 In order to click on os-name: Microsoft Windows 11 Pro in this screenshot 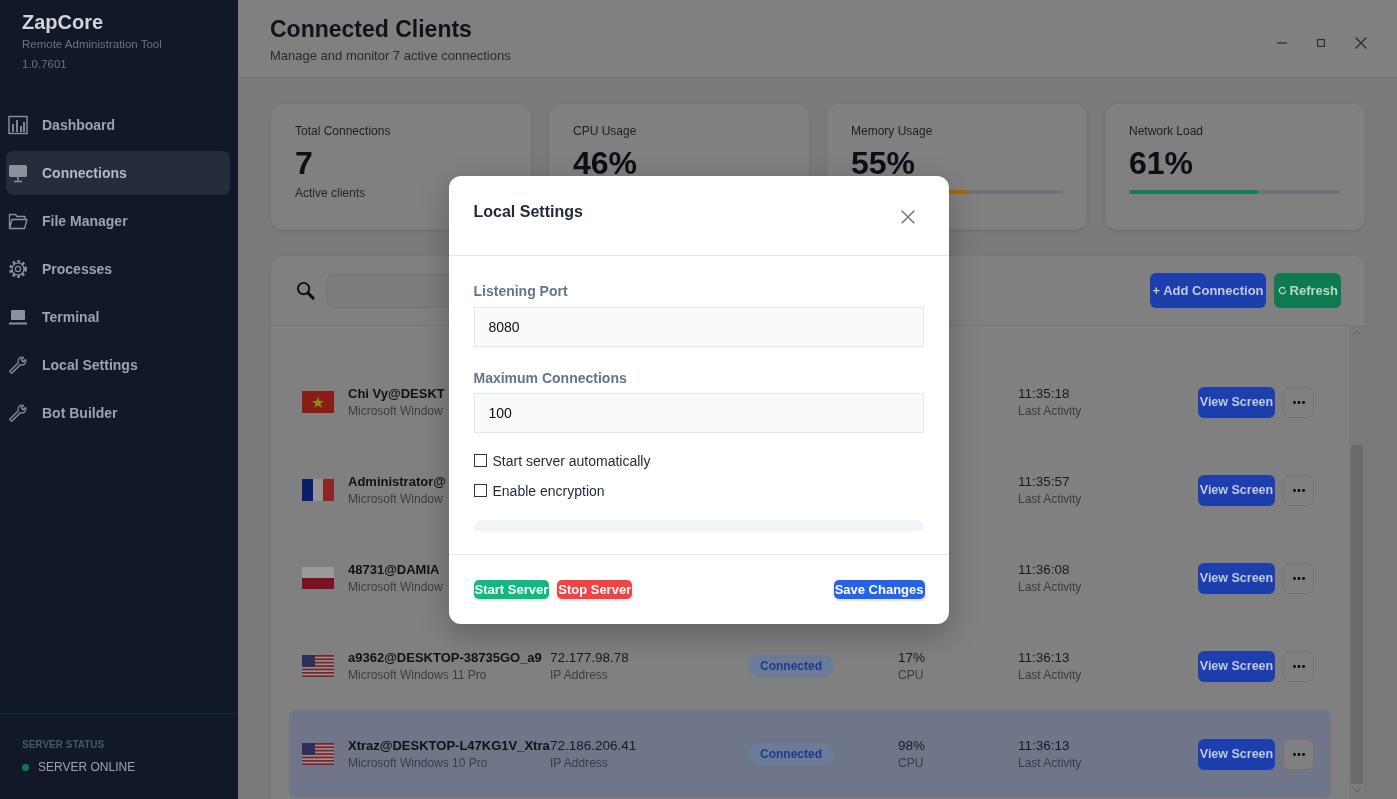, I will do `click(417, 675)`.